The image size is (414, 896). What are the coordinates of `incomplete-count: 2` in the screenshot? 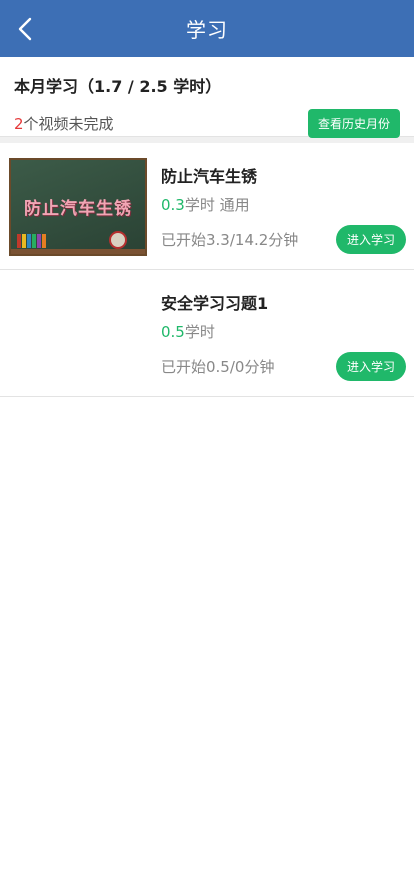 It's located at (19, 124).